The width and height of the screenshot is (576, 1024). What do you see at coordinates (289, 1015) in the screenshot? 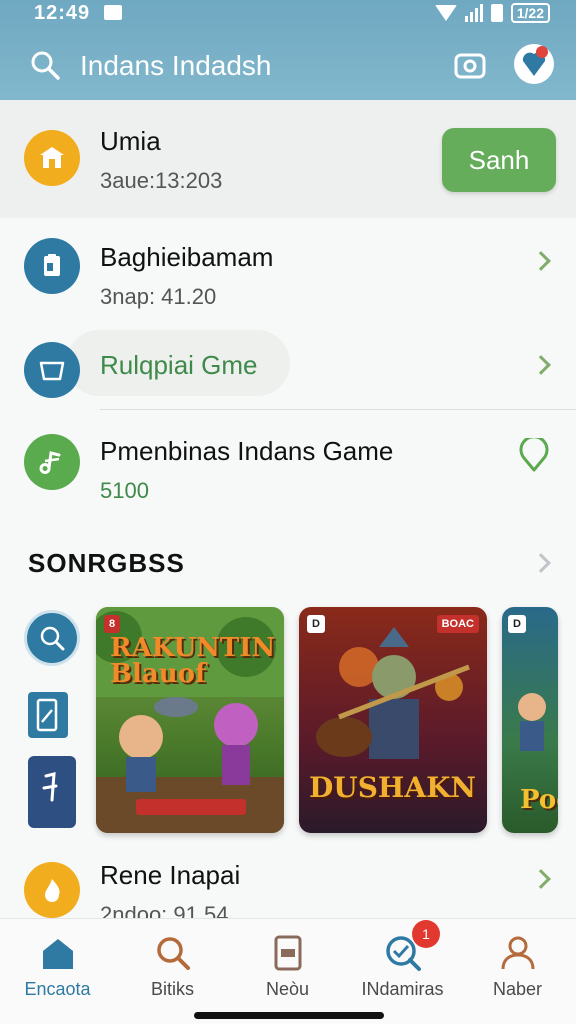
I see `home-indicator` at bounding box center [289, 1015].